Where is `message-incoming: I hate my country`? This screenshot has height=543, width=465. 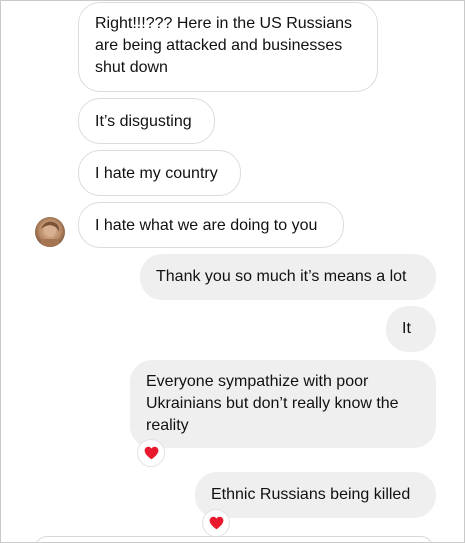 message-incoming: I hate my country is located at coordinates (159, 173).